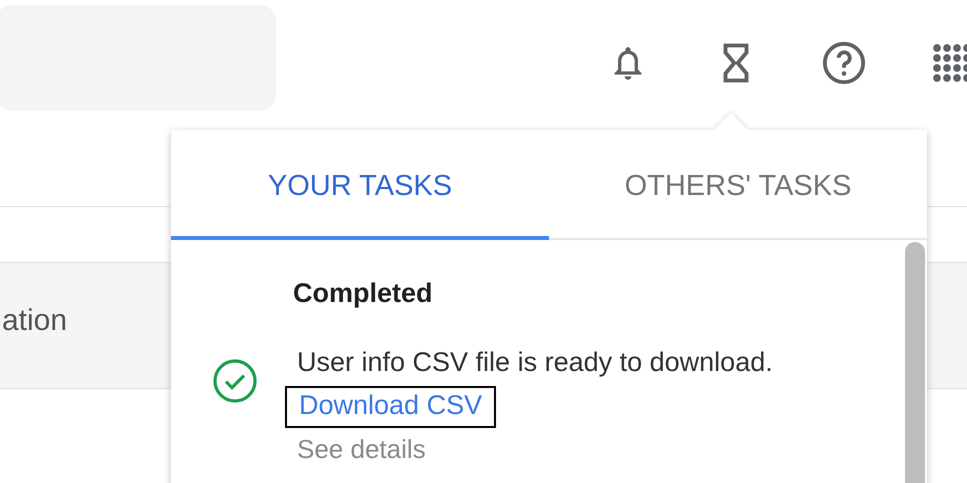 Image resolution: width=967 pixels, height=483 pixels. I want to click on scrollbar, so click(915, 362).